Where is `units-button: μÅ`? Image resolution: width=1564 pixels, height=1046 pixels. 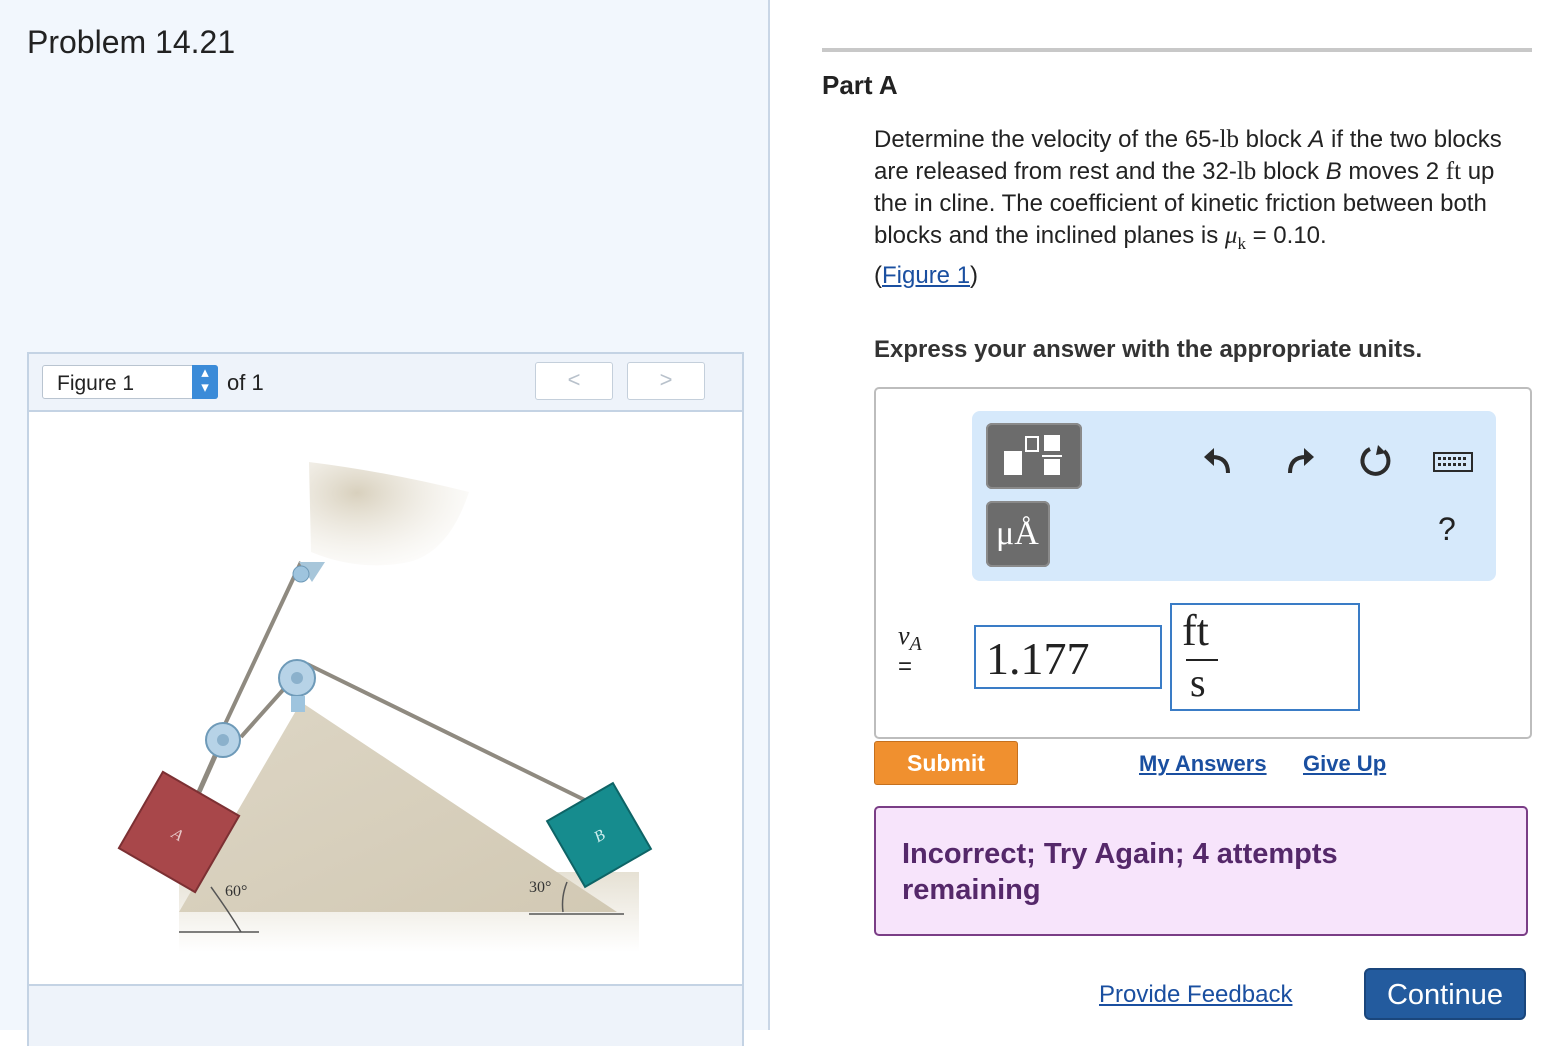
units-button: μÅ is located at coordinates (1018, 534).